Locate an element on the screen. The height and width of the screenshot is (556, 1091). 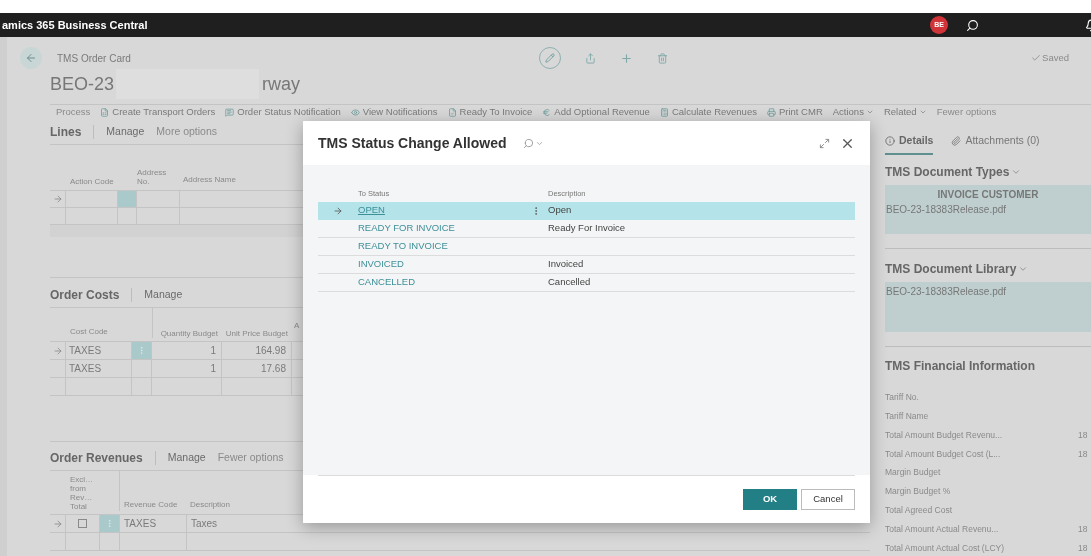
status-link: READY TO INVOICE is located at coordinates (403, 246).